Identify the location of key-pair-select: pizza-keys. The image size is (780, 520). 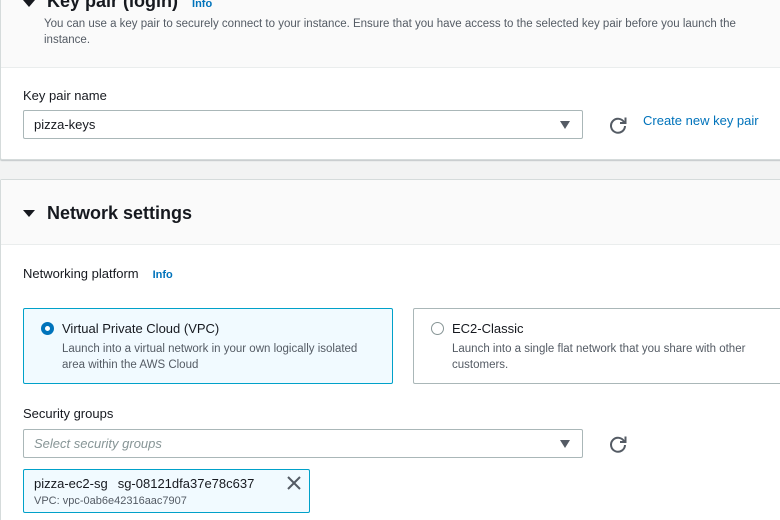
(303, 124).